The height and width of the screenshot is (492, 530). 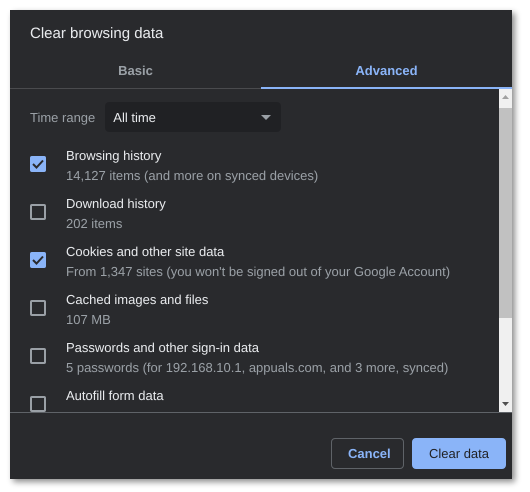 I want to click on item-detail: 107 MB, so click(x=89, y=319).